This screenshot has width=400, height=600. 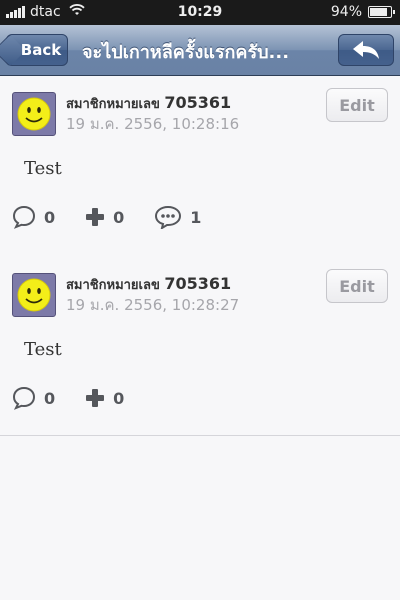 I want to click on reply-count: 1, so click(x=196, y=217).